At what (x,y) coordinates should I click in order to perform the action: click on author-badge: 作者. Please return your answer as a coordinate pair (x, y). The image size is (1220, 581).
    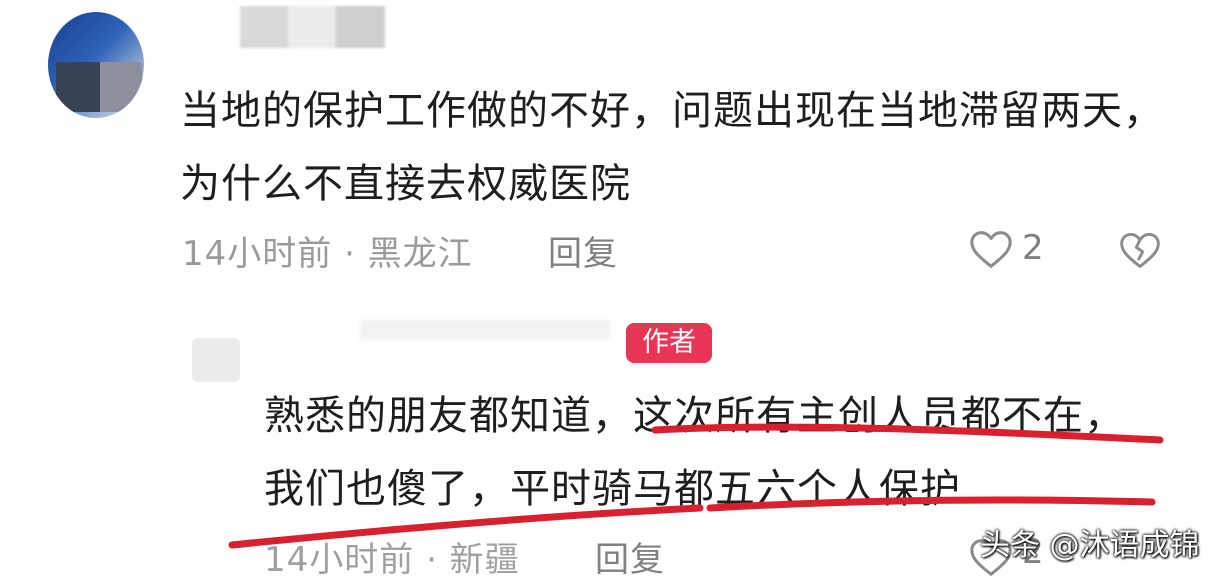
    Looking at the image, I should click on (669, 343).